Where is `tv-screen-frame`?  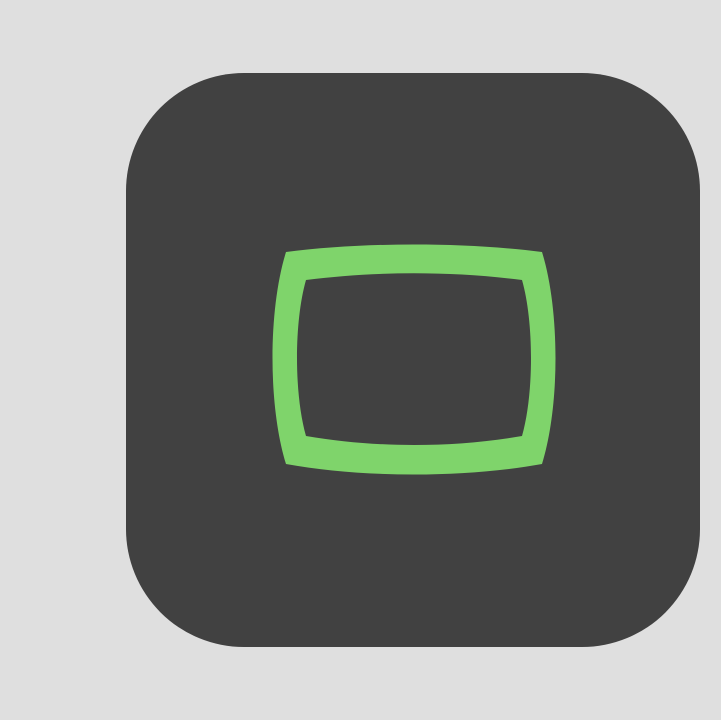 tv-screen-frame is located at coordinates (414, 359).